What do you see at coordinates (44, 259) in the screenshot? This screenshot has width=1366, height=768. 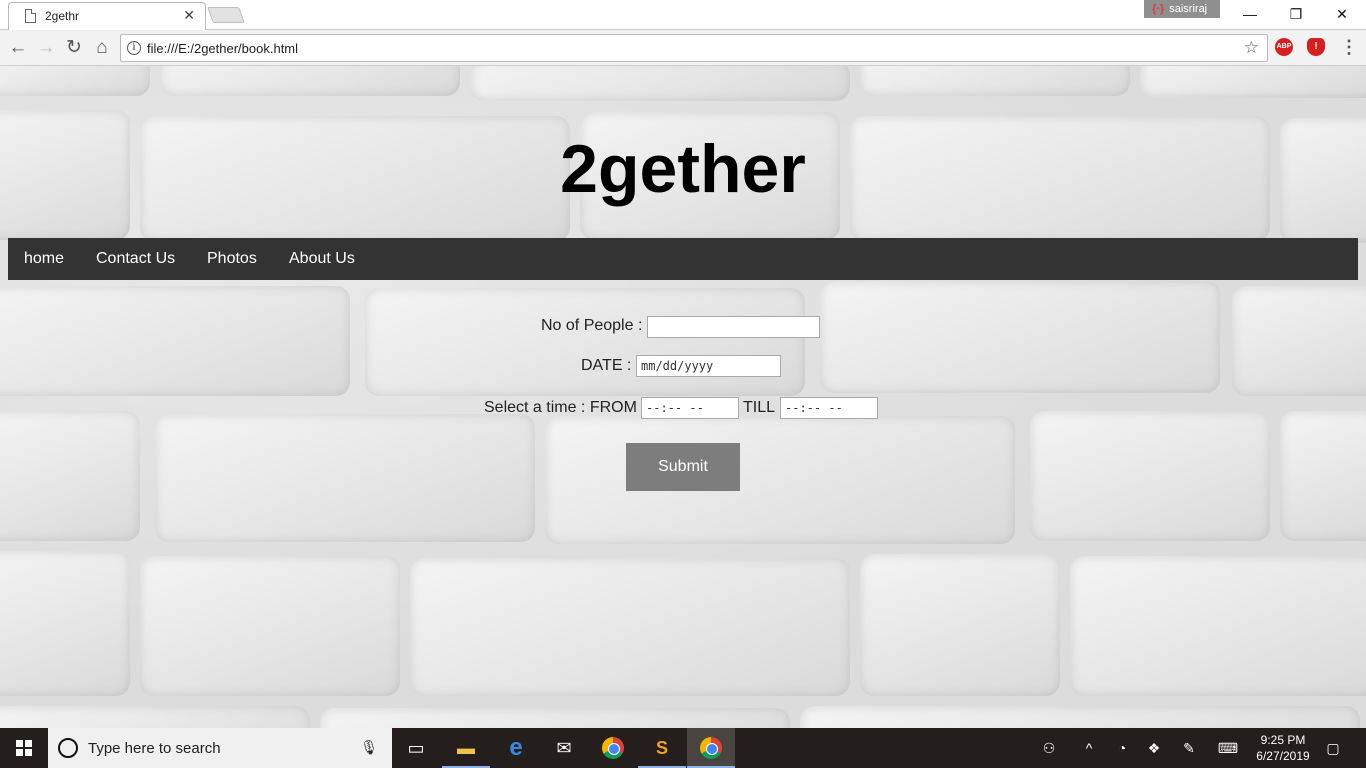 I see `nav-link-home: home` at bounding box center [44, 259].